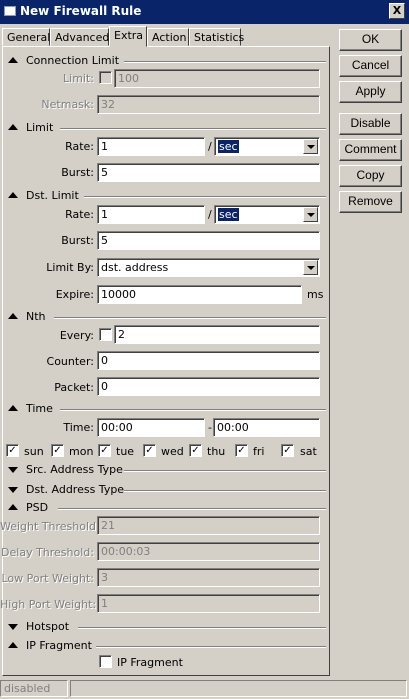 The height and width of the screenshot is (699, 409). I want to click on section-limit: Limit, so click(165, 128).